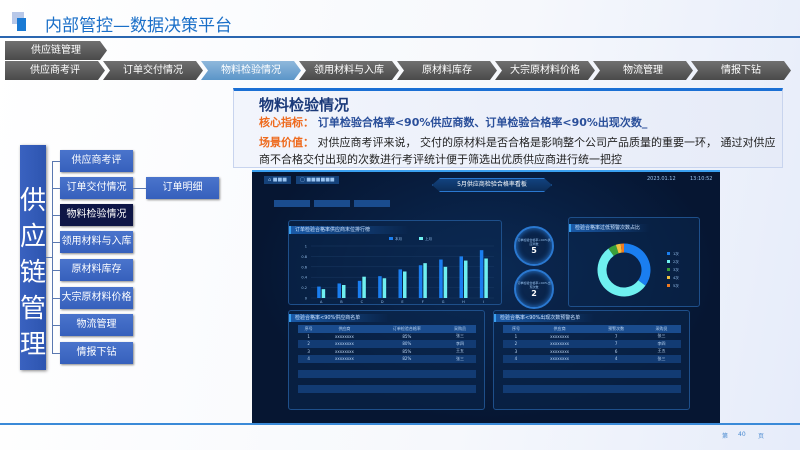 The image size is (800, 450). Describe the element at coordinates (96, 188) in the screenshot. I see `tree-item: 订单交付情况` at that location.